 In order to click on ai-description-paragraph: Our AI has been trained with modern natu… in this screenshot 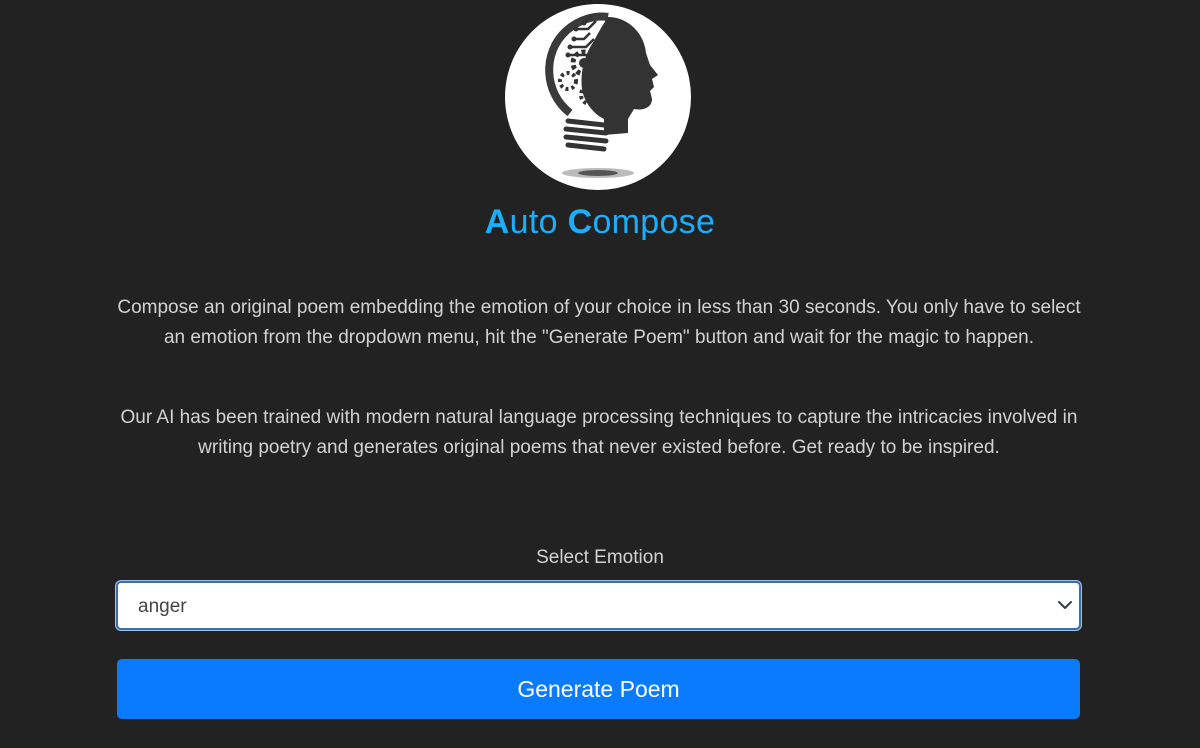, I will do `click(599, 432)`.